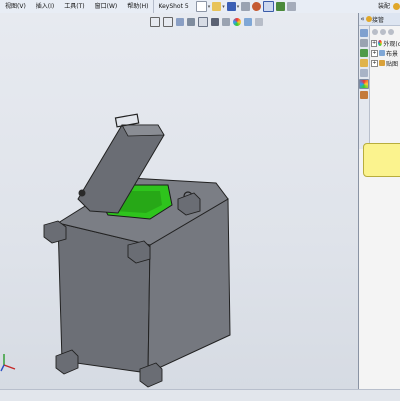  I want to click on open-folder-icon, so click(217, 6).